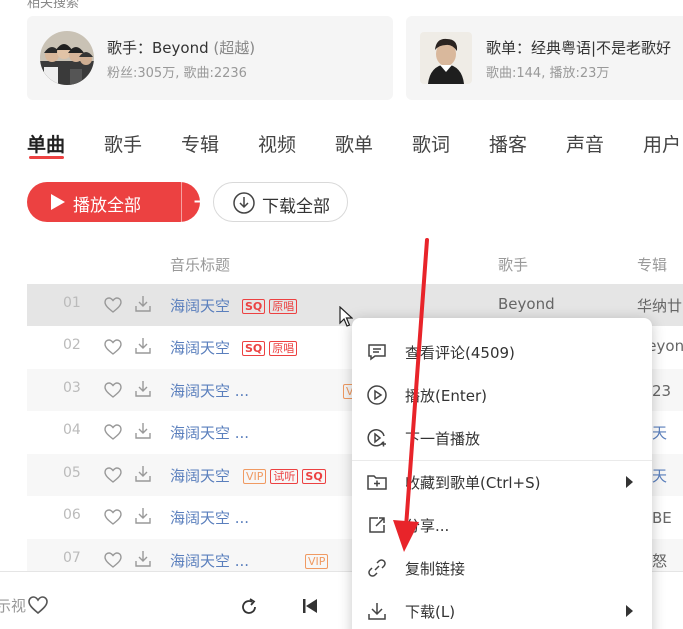 The image size is (683, 629). Describe the element at coordinates (72, 515) in the screenshot. I see `song-index: 06` at that location.